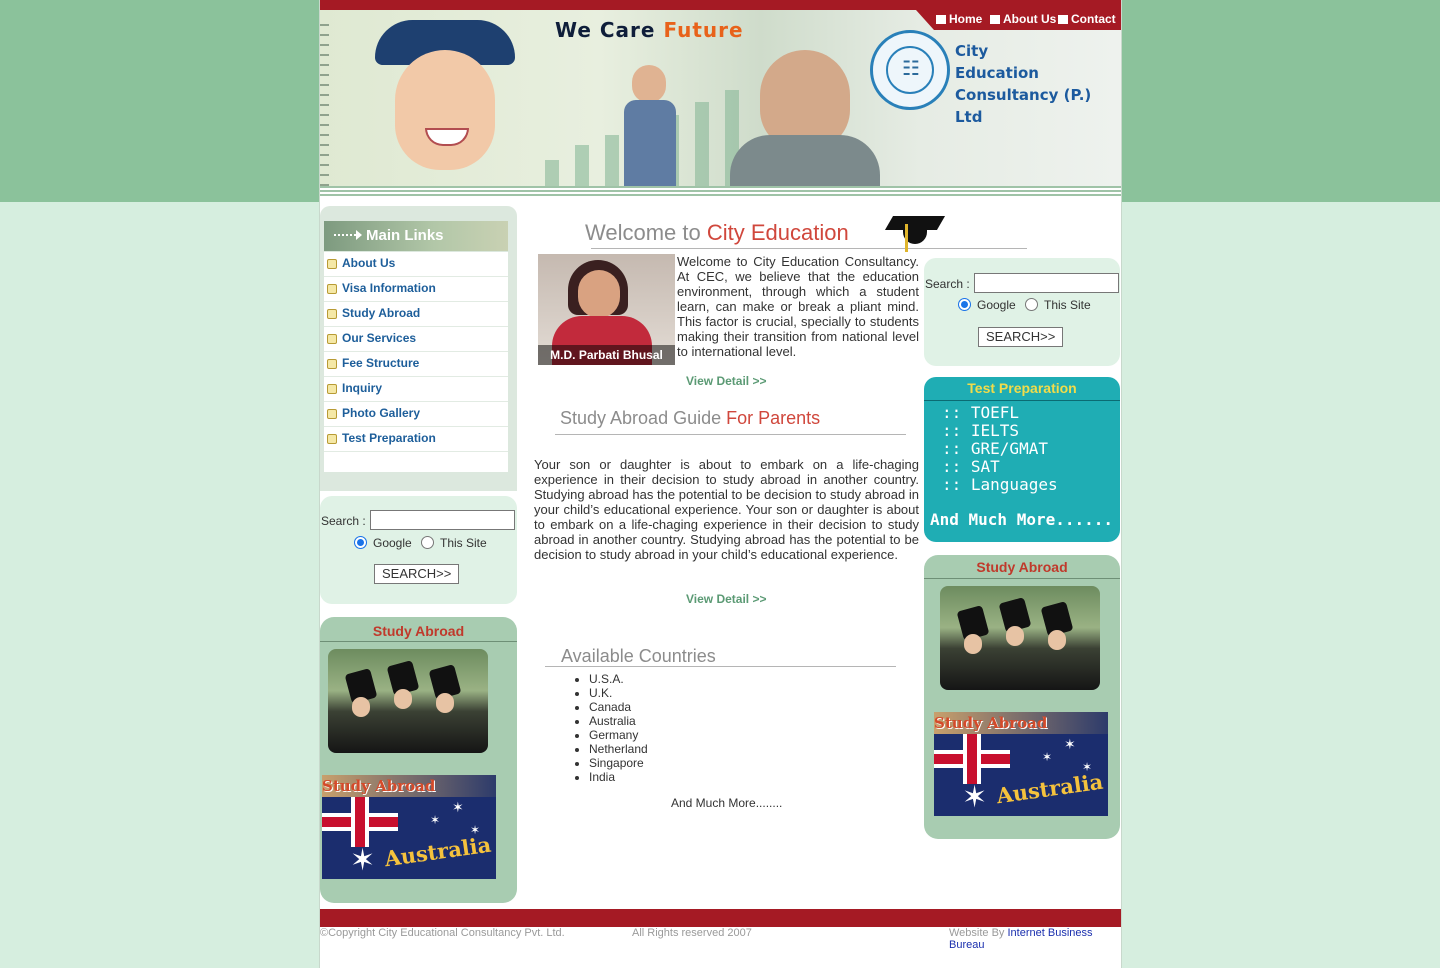  What do you see at coordinates (1093, 19) in the screenshot?
I see `nav-contact-label: Contact` at bounding box center [1093, 19].